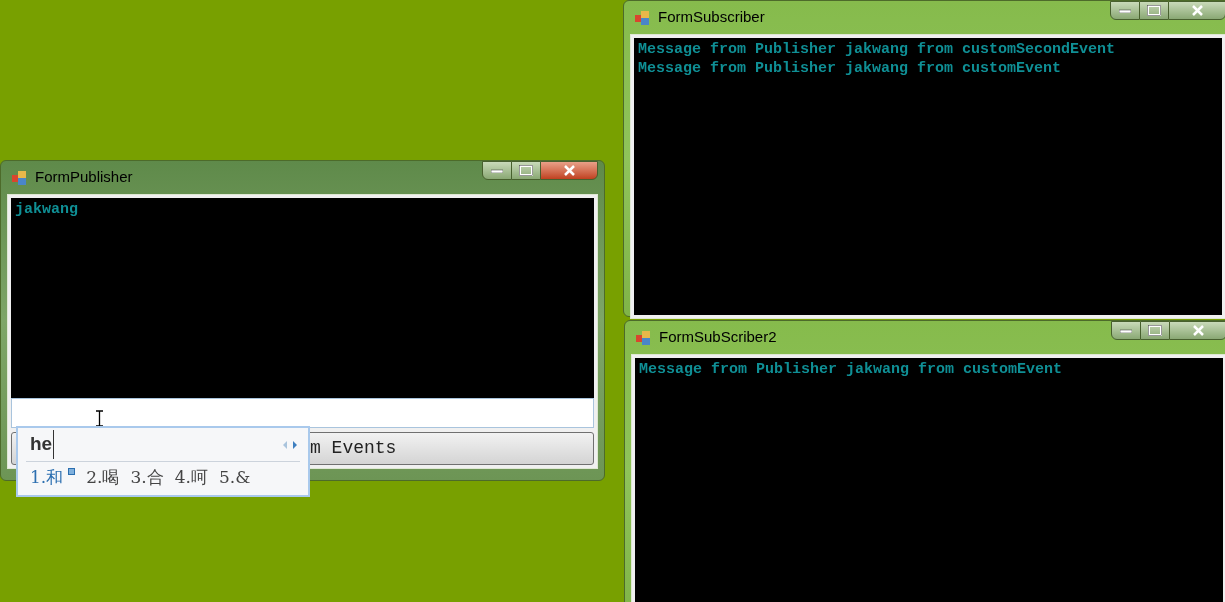 This screenshot has height=602, width=1225. I want to click on ime-composition: he, so click(42, 444).